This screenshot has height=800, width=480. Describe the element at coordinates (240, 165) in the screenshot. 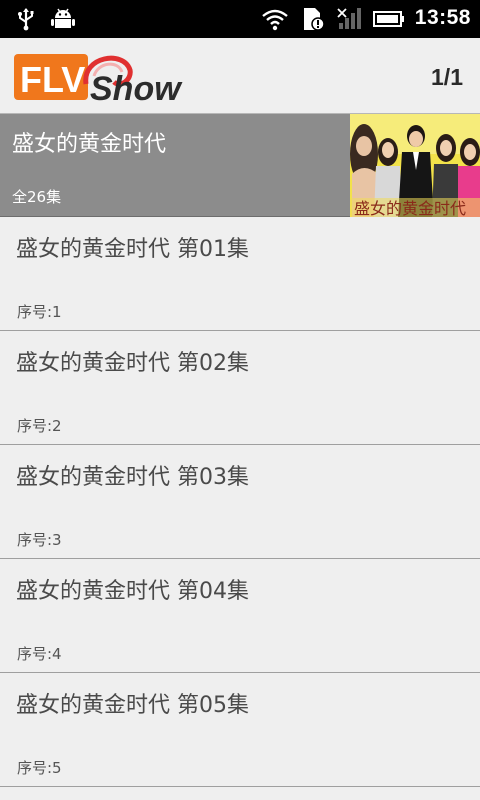

I see `featured-banner: 盛女的黄金时代 全26集 盛女的黄金时代` at that location.